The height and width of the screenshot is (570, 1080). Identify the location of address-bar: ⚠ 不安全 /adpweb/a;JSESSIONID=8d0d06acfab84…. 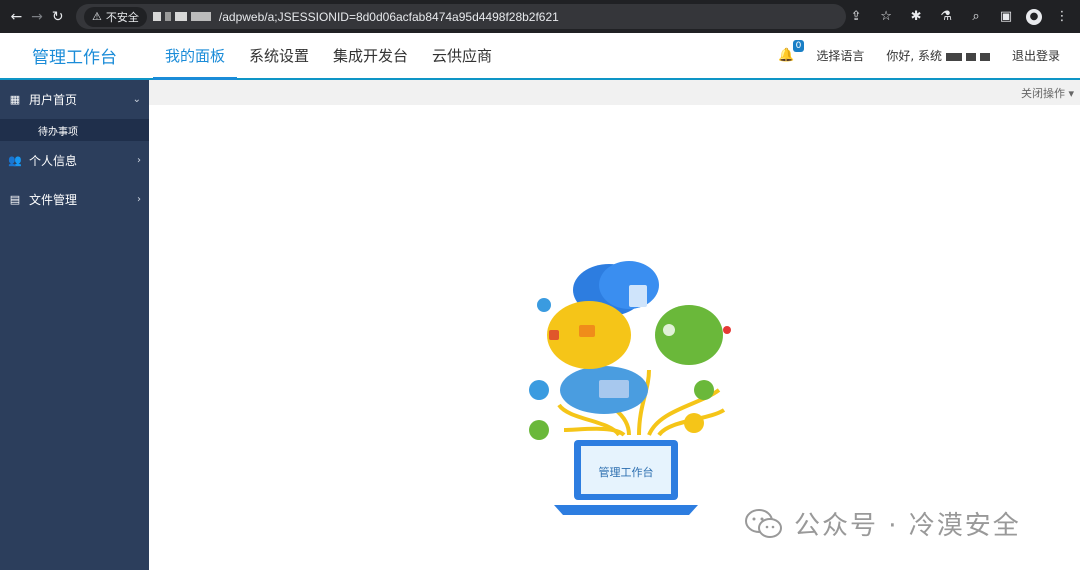
(461, 16).